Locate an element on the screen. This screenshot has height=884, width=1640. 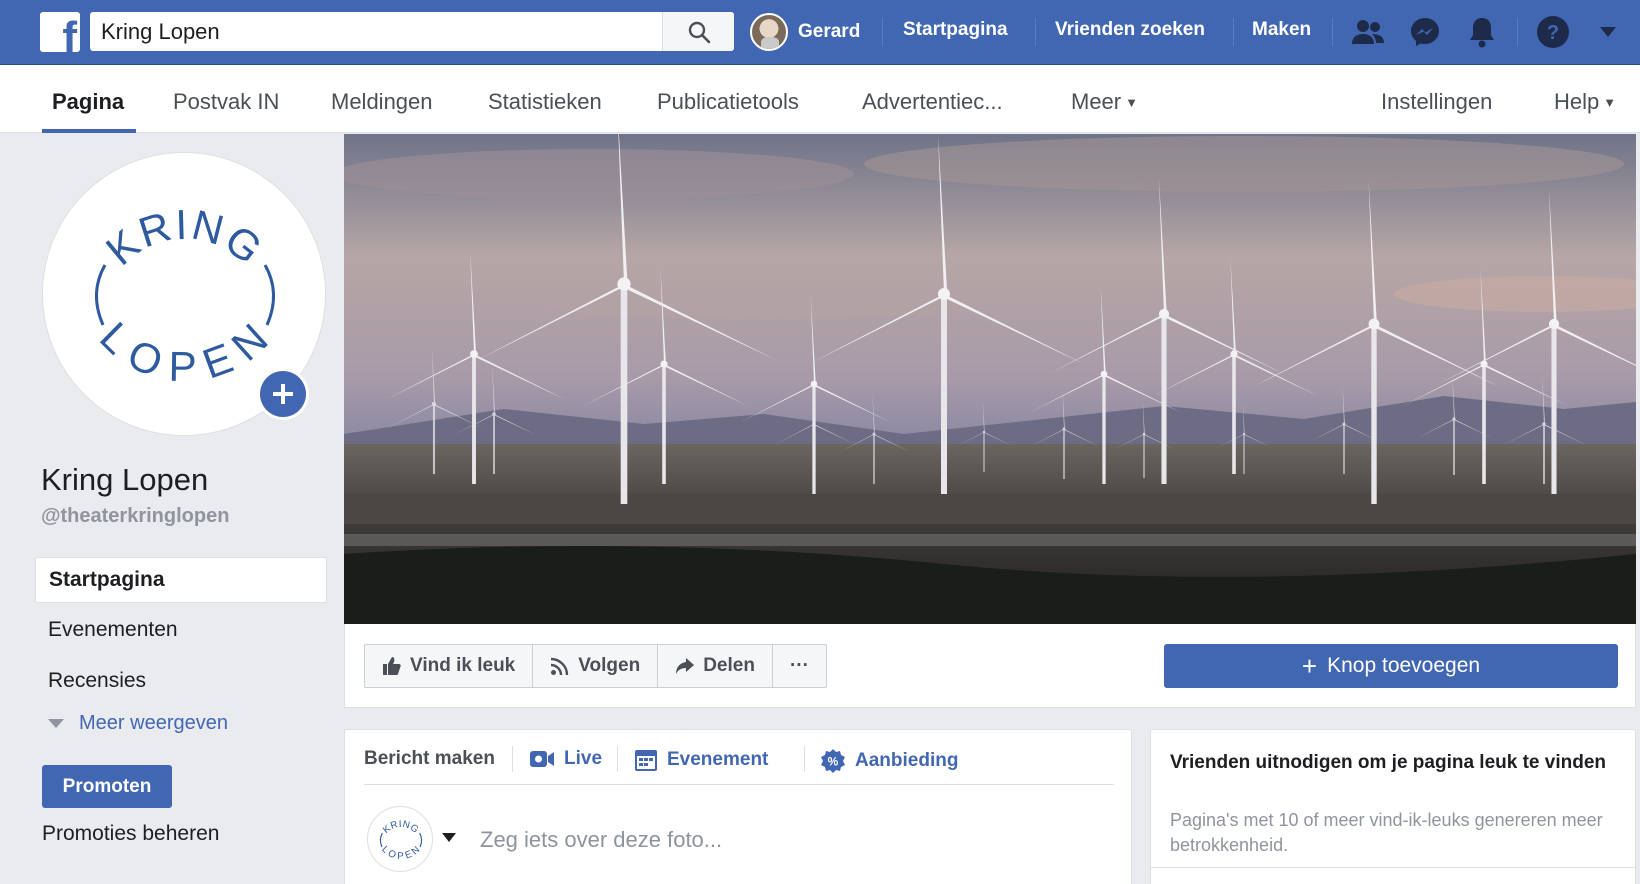
share-arrow-icon is located at coordinates (685, 666).